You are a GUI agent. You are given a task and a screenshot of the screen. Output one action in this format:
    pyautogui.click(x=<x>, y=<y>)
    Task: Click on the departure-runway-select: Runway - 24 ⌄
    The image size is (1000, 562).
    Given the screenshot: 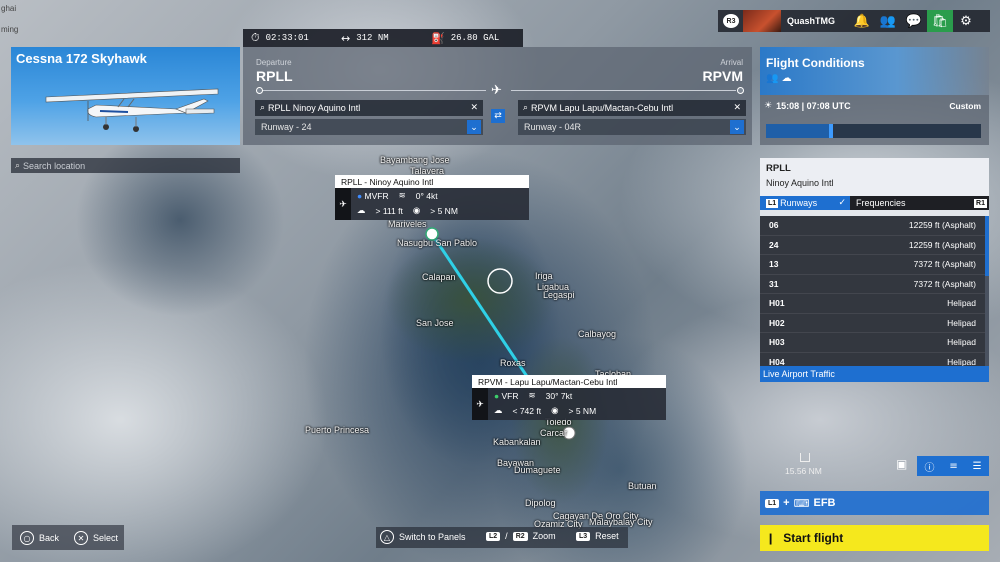 What is the action you would take?
    pyautogui.click(x=369, y=127)
    